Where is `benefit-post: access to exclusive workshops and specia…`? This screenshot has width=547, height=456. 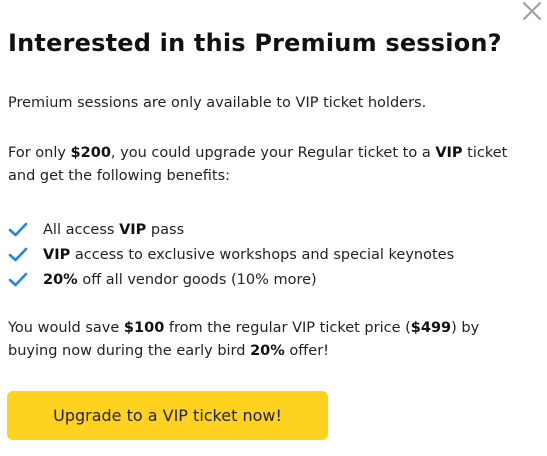 benefit-post: access to exclusive workshops and specia… is located at coordinates (262, 254).